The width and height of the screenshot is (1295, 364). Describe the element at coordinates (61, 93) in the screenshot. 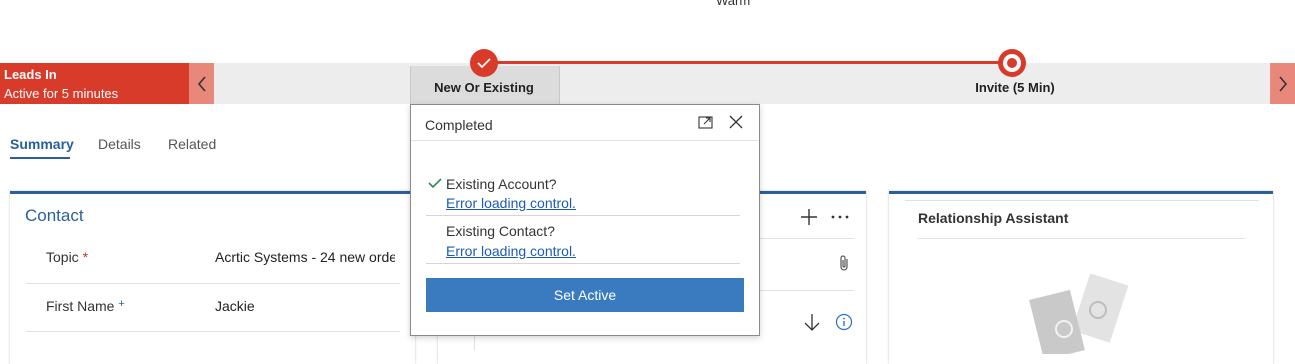

I see `current-stage-duration: Active for 5 minutes` at that location.